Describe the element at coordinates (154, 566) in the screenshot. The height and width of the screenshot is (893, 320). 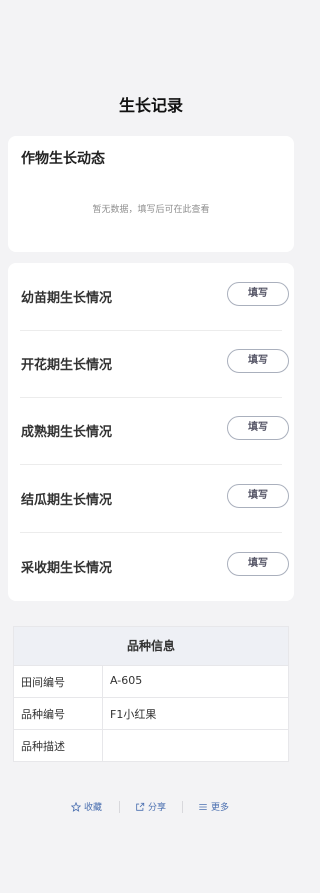
I see `stage-row-harvest: 采收期生长情况 填写` at that location.